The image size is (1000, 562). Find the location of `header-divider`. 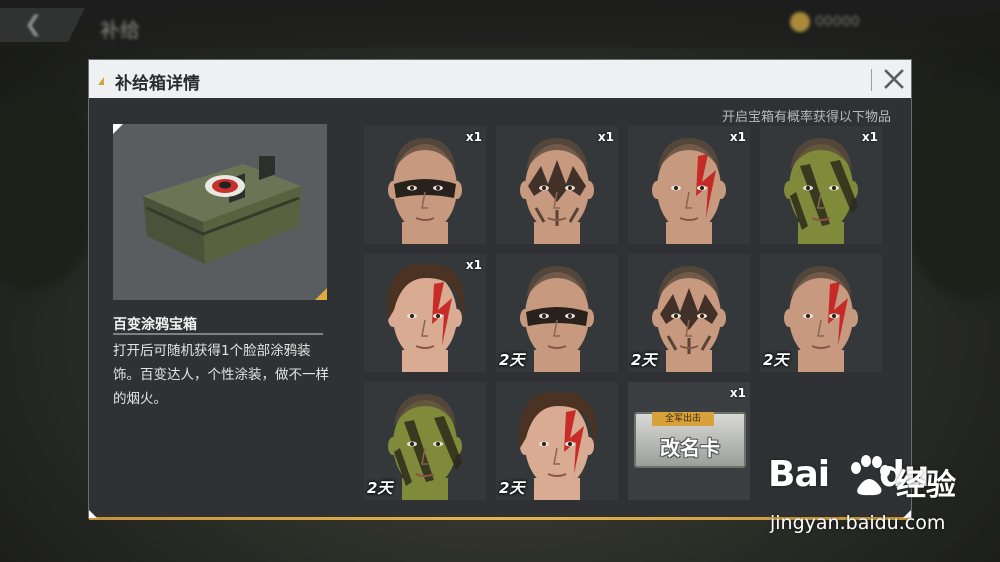

header-divider is located at coordinates (871, 80).